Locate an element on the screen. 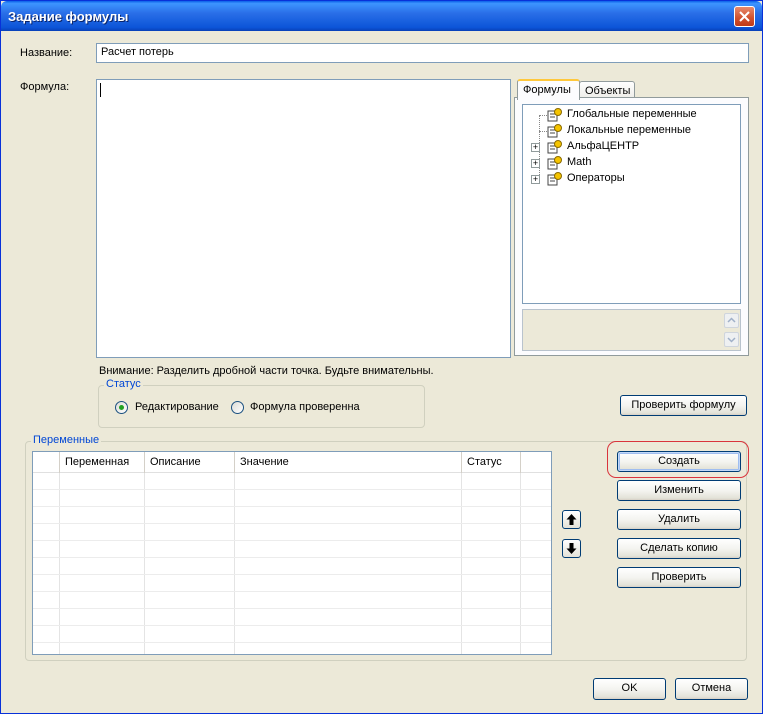  chevron-up-icon is located at coordinates (731, 320).